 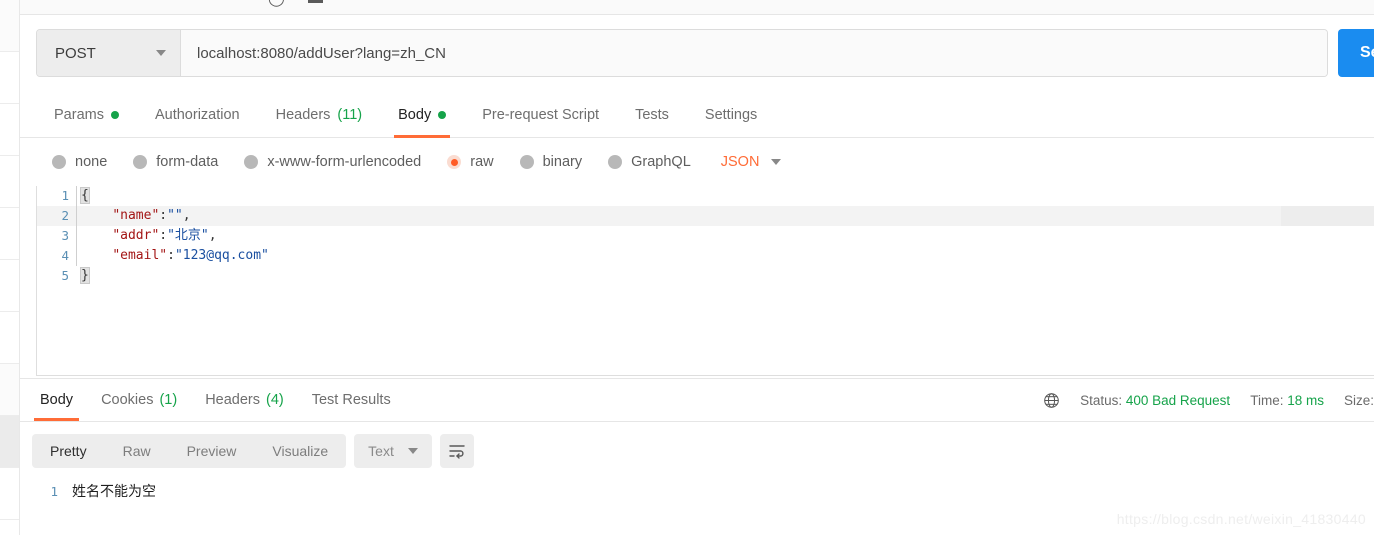 I want to click on response-tab-test-results: Test Results, so click(x=351, y=400).